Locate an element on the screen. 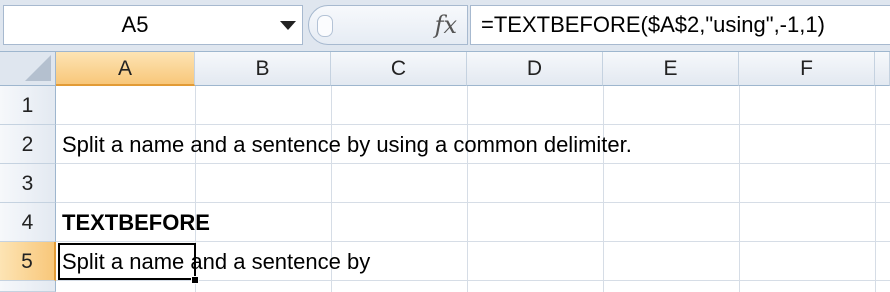 The width and height of the screenshot is (890, 292). row-header-2: 2 is located at coordinates (28, 144).